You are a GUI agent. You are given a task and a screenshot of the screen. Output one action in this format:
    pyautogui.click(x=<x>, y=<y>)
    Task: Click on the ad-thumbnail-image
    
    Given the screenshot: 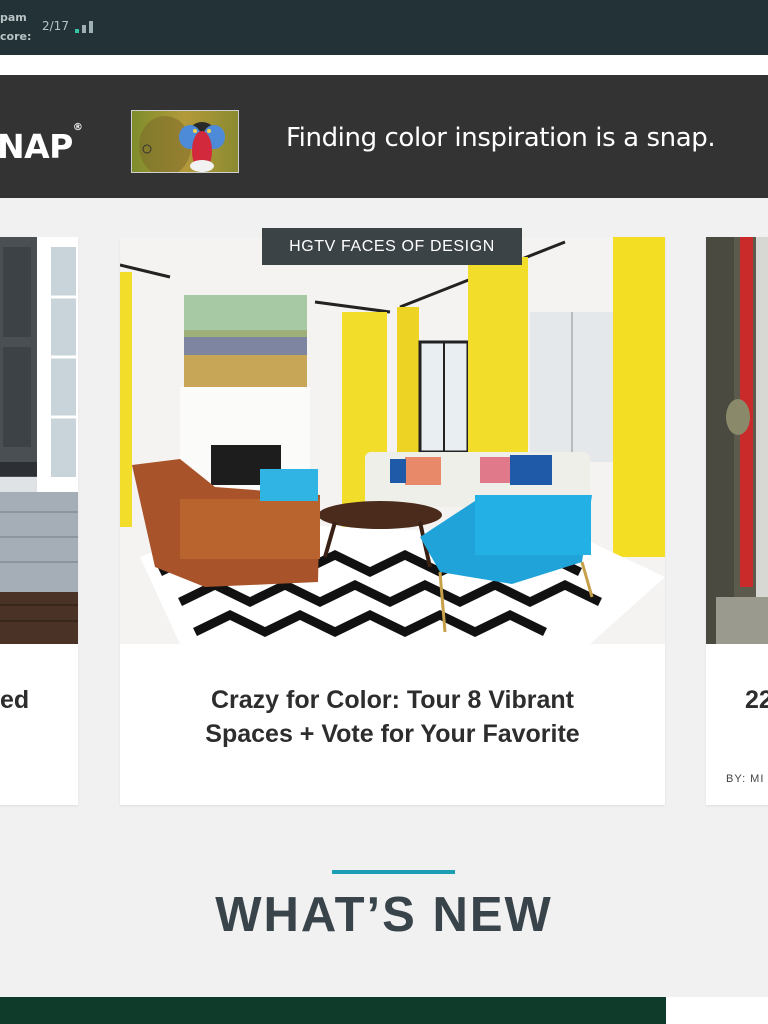 What is the action you would take?
    pyautogui.click(x=185, y=141)
    